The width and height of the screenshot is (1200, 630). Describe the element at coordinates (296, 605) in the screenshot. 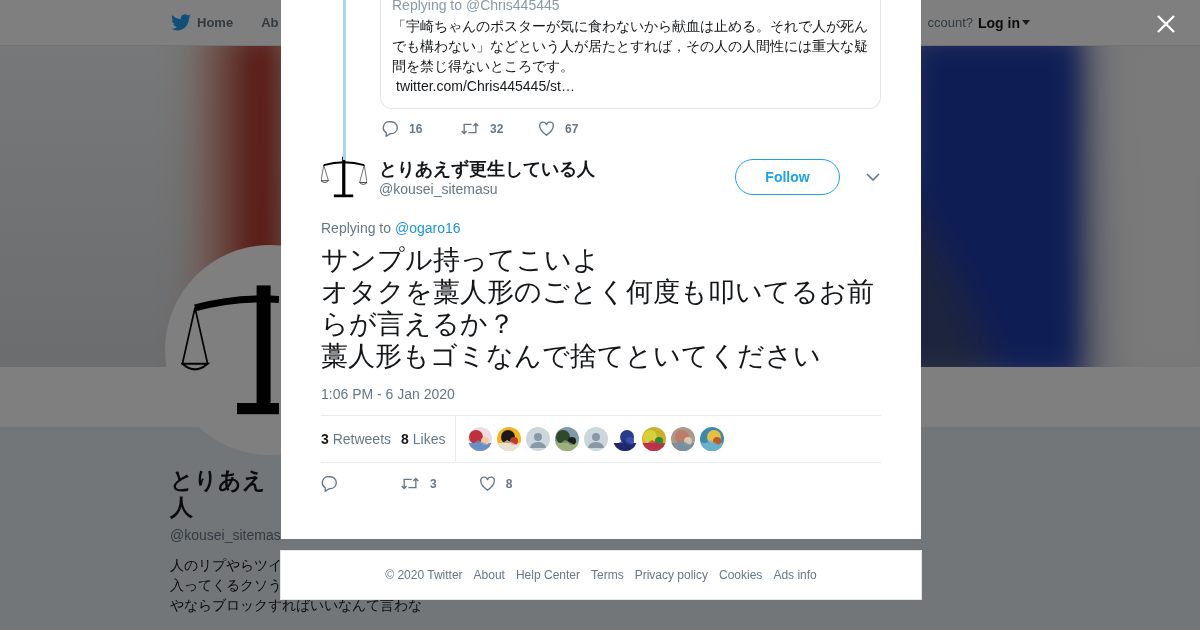

I see `bio-text: やならブロックすればいいなんて言わな` at that location.